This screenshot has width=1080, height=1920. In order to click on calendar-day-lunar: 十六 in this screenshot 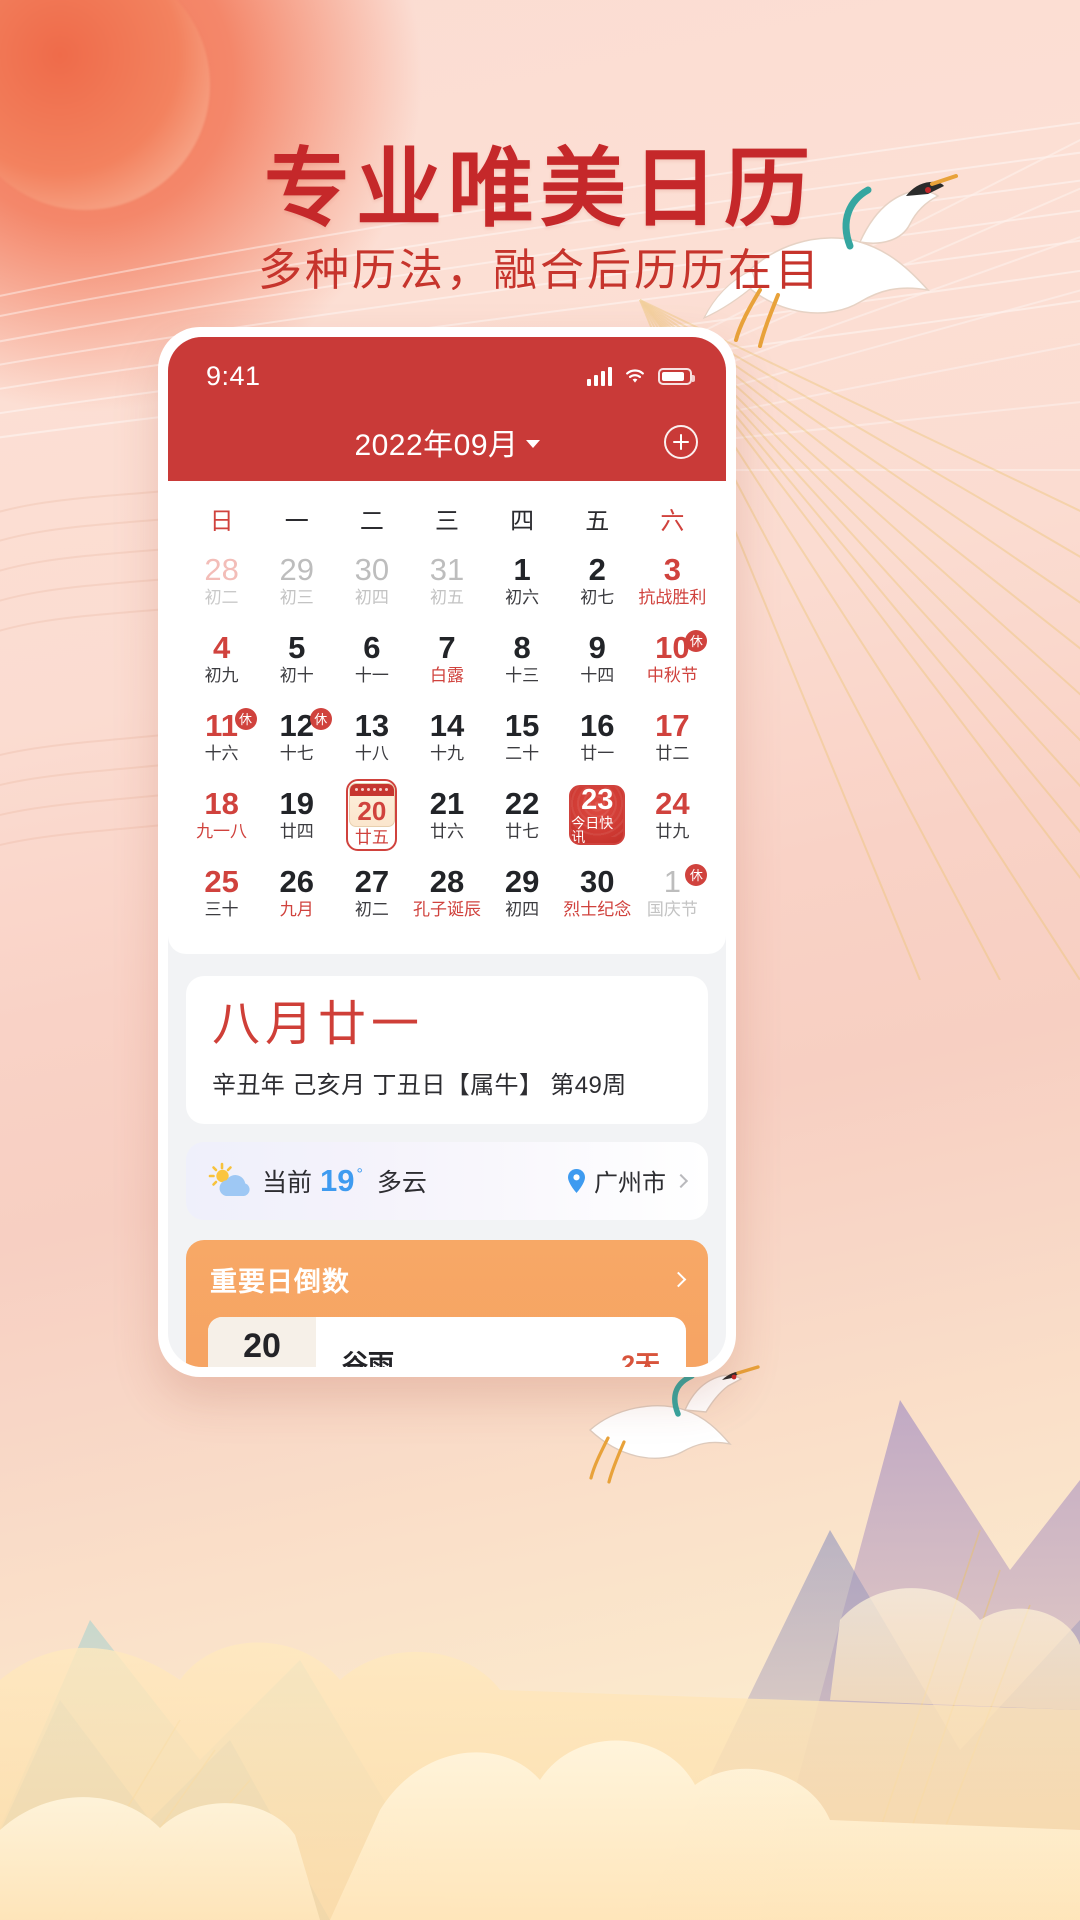, I will do `click(221, 753)`.